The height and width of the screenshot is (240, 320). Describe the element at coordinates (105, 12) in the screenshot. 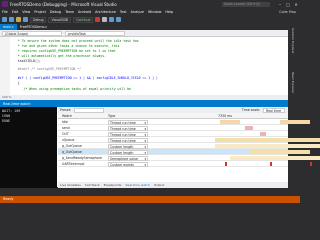

I see `menu-architecture: Architecture` at that location.